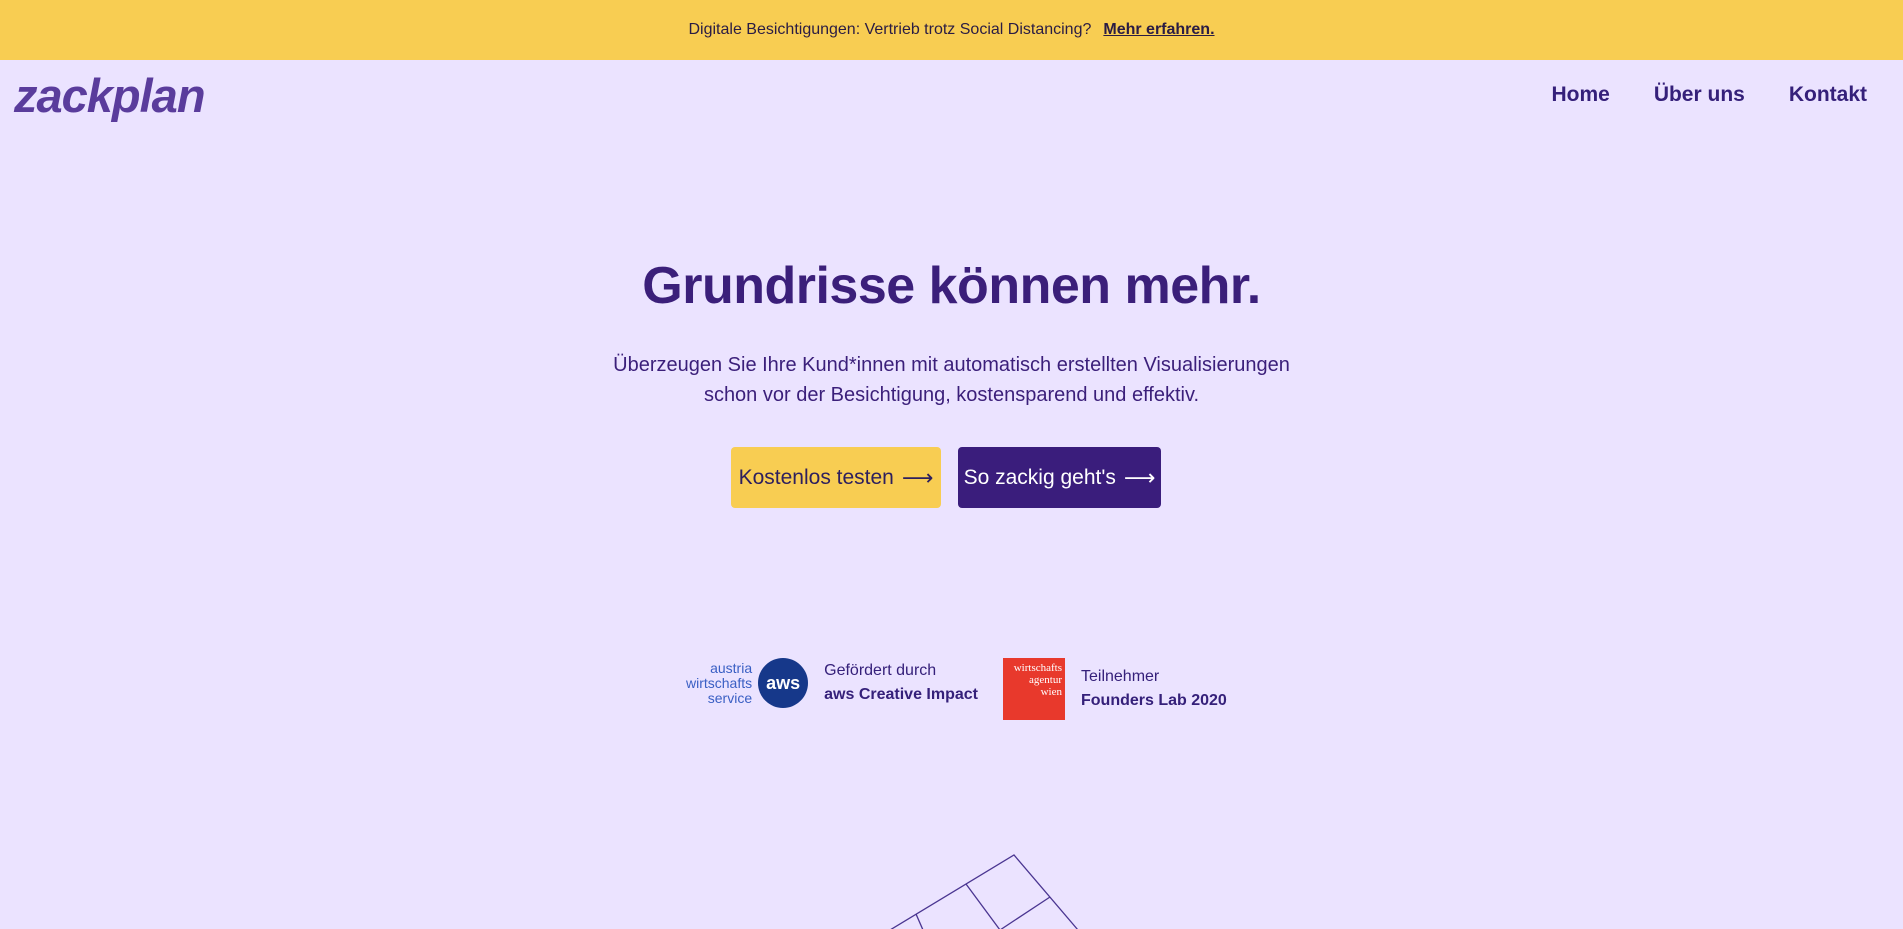  I want to click on aws-logo-text: austria wirtschafts service, so click(719, 682).